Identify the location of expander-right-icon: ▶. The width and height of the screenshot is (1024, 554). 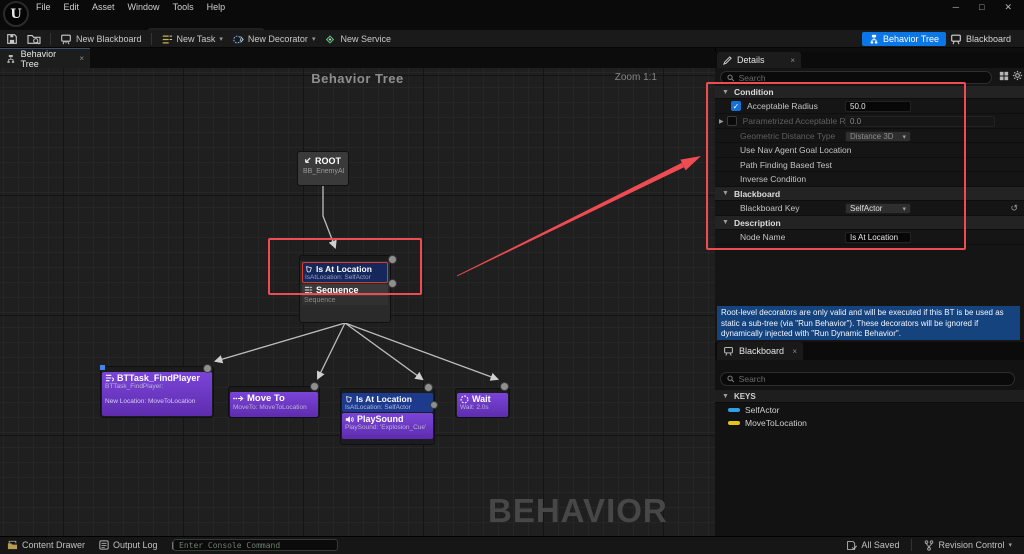
(721, 121).